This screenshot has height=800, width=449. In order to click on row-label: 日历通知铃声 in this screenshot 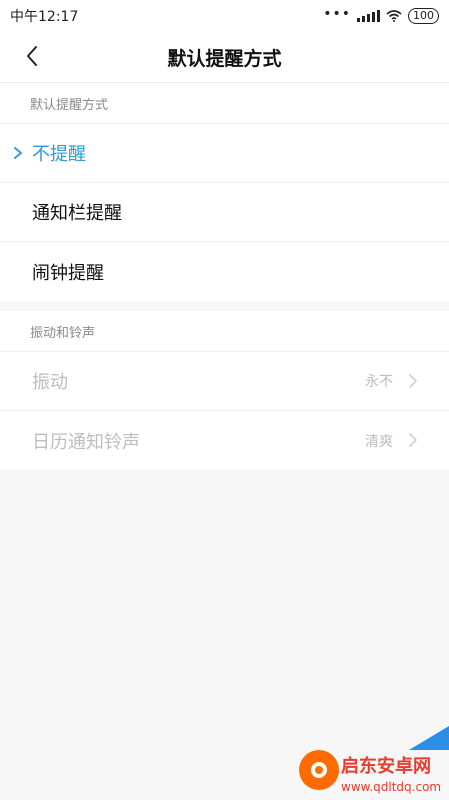, I will do `click(86, 442)`.